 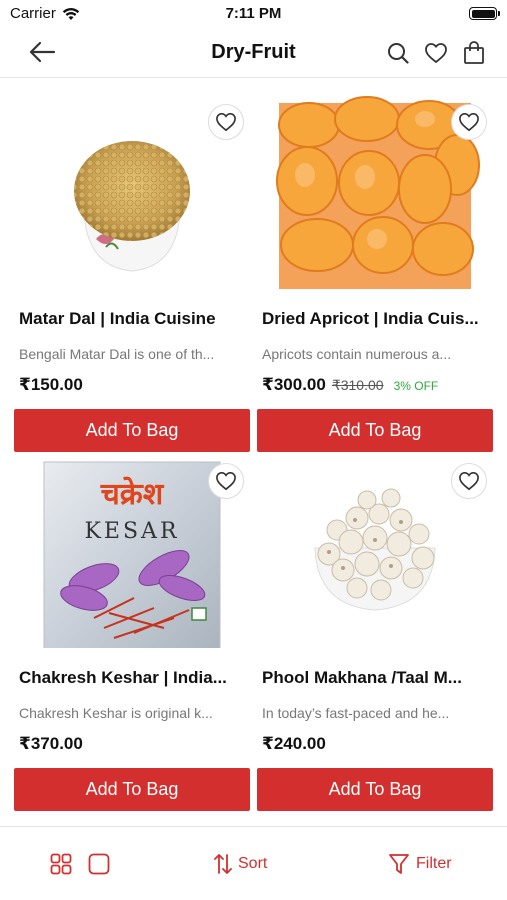 I want to click on bottom-action-bar: Sort Filter, so click(x=253, y=863).